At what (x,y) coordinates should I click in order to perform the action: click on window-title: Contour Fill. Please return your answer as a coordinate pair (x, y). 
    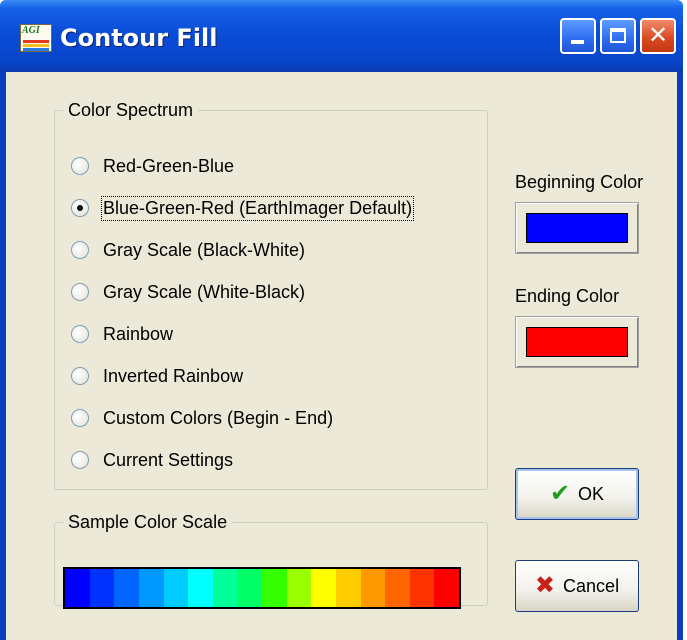
    Looking at the image, I should click on (139, 38).